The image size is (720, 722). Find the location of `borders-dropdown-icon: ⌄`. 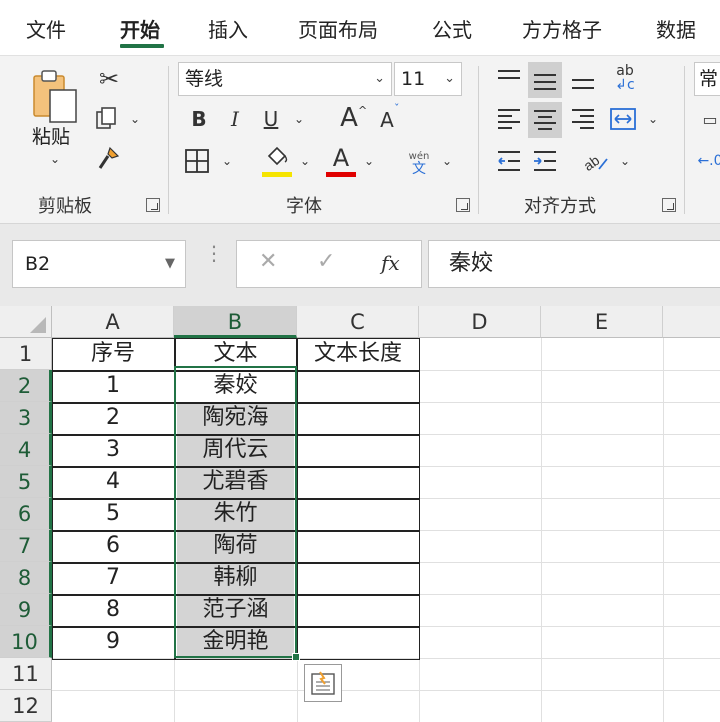

borders-dropdown-icon: ⌄ is located at coordinates (227, 161).